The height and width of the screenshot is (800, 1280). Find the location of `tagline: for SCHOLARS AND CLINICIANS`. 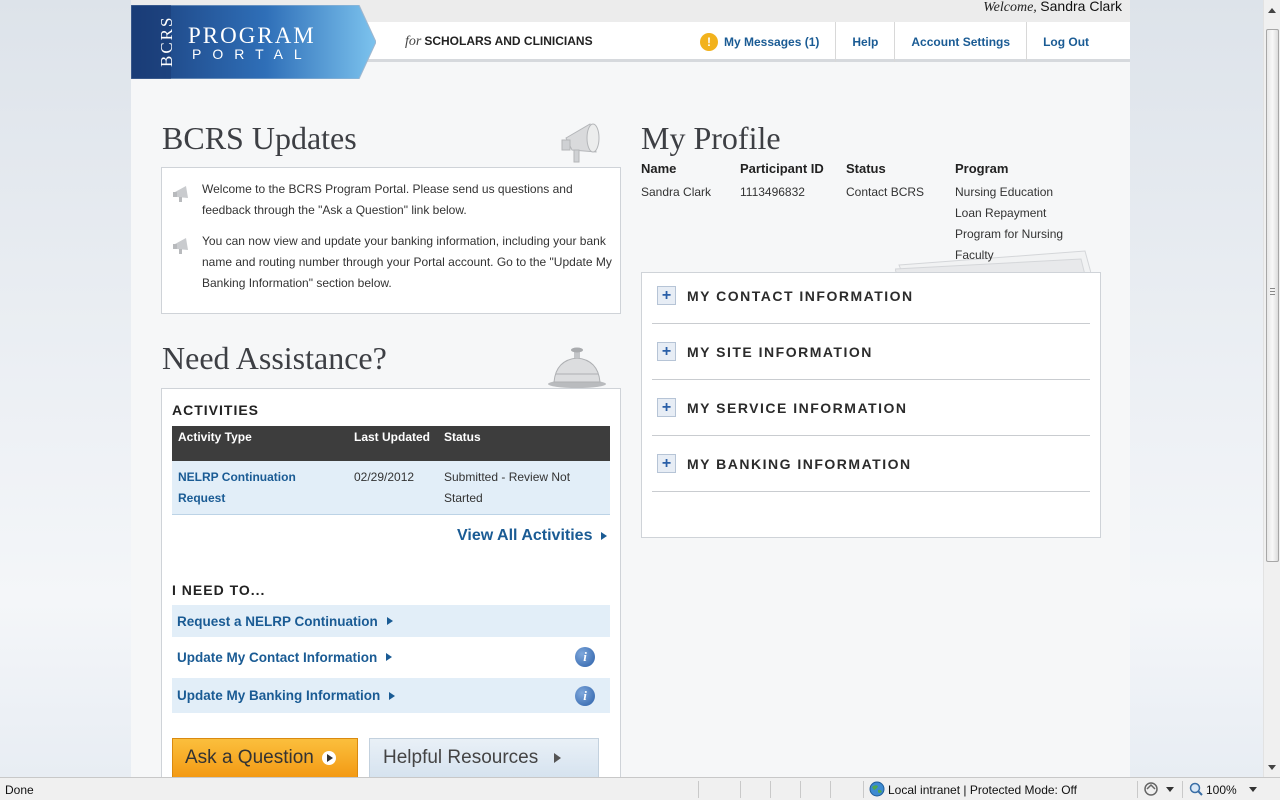

tagline: for SCHOLARS AND CLINICIANS is located at coordinates (499, 42).